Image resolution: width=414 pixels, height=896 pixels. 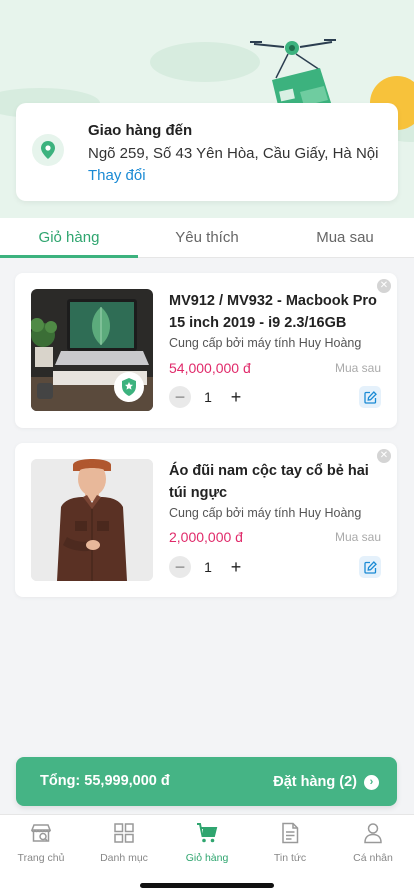 What do you see at coordinates (207, 858) in the screenshot?
I see `nav-label: Giỏ hàng` at bounding box center [207, 858].